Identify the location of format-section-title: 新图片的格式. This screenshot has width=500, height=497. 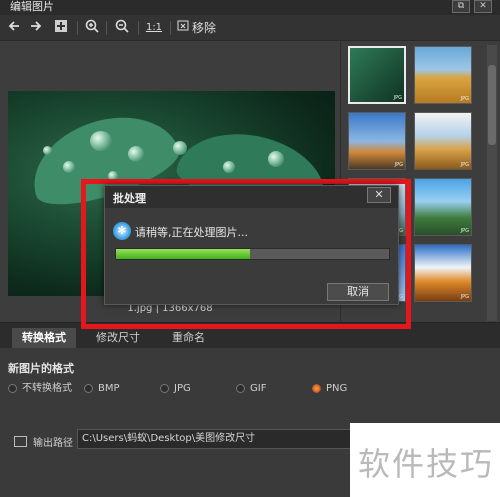
(41, 368).